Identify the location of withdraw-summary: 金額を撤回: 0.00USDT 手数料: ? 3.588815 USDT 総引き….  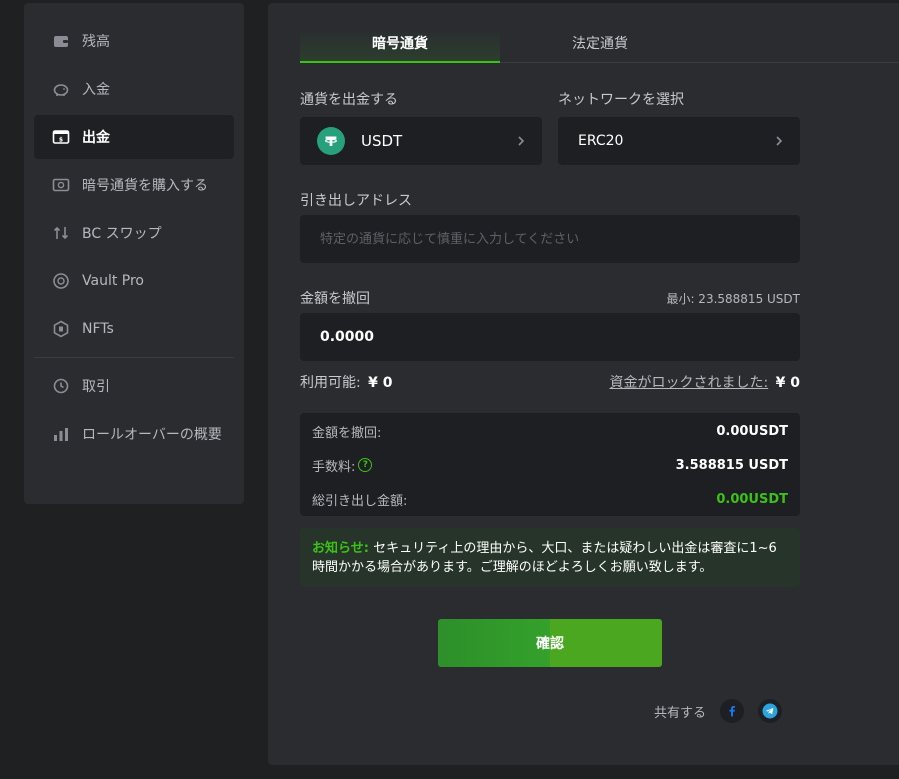
(550, 464).